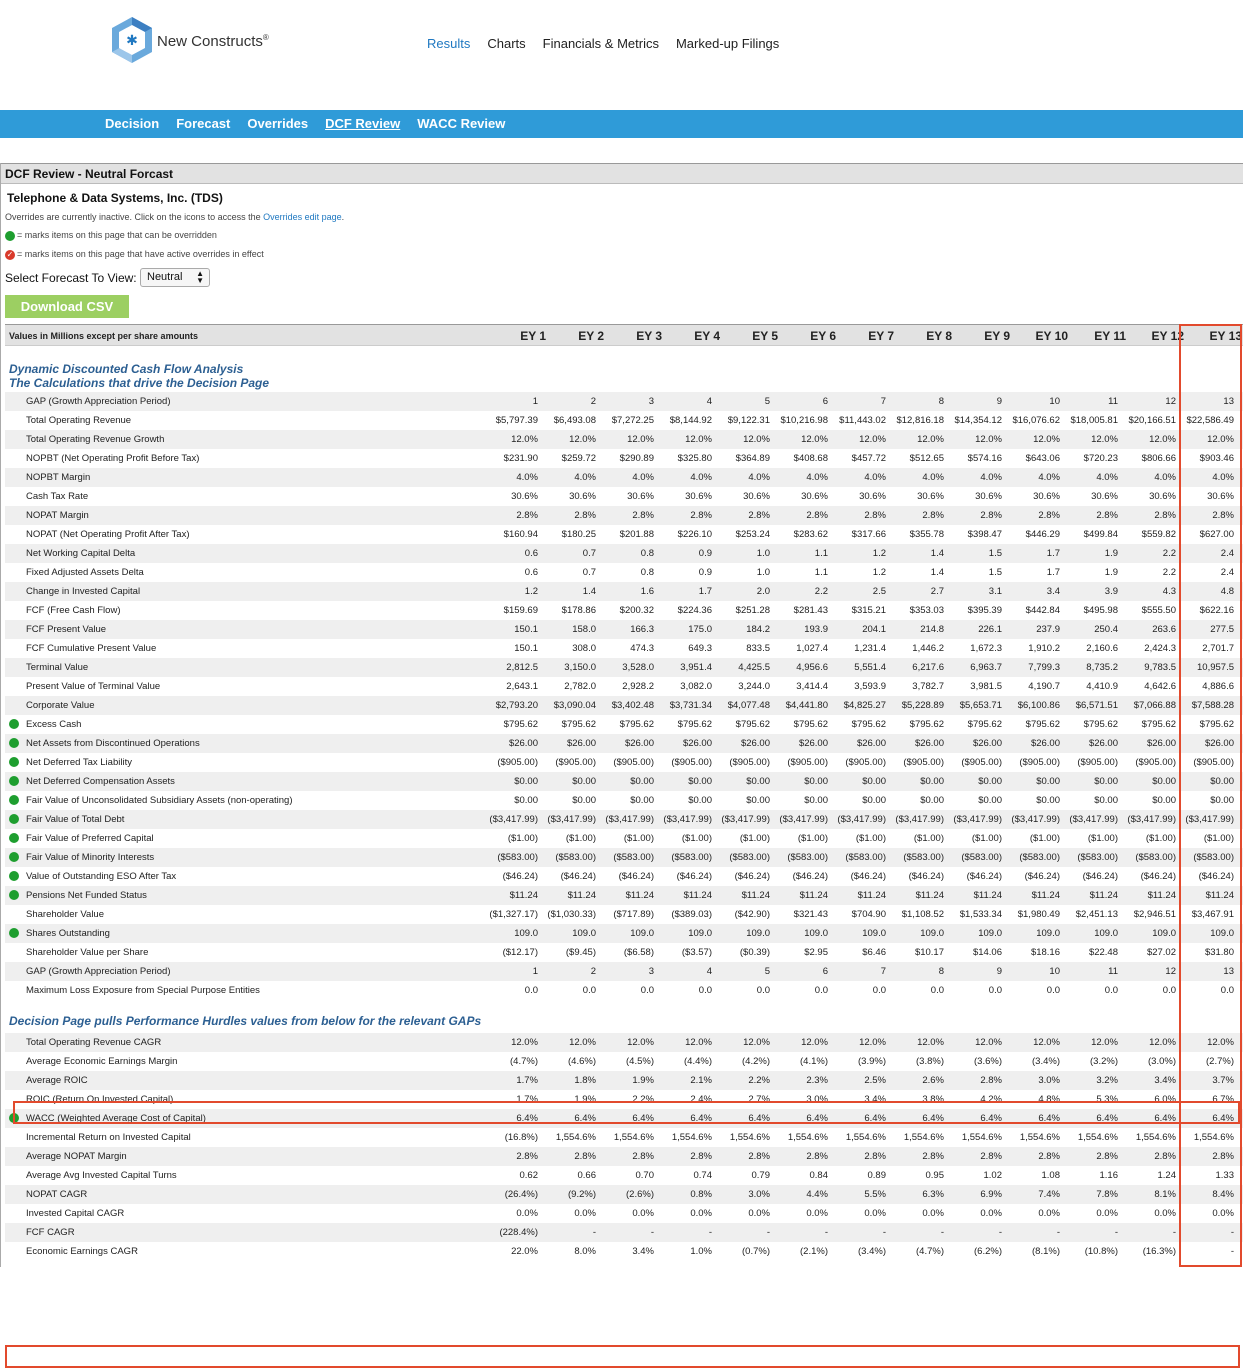  I want to click on table-cell: $457.72, so click(868, 458).